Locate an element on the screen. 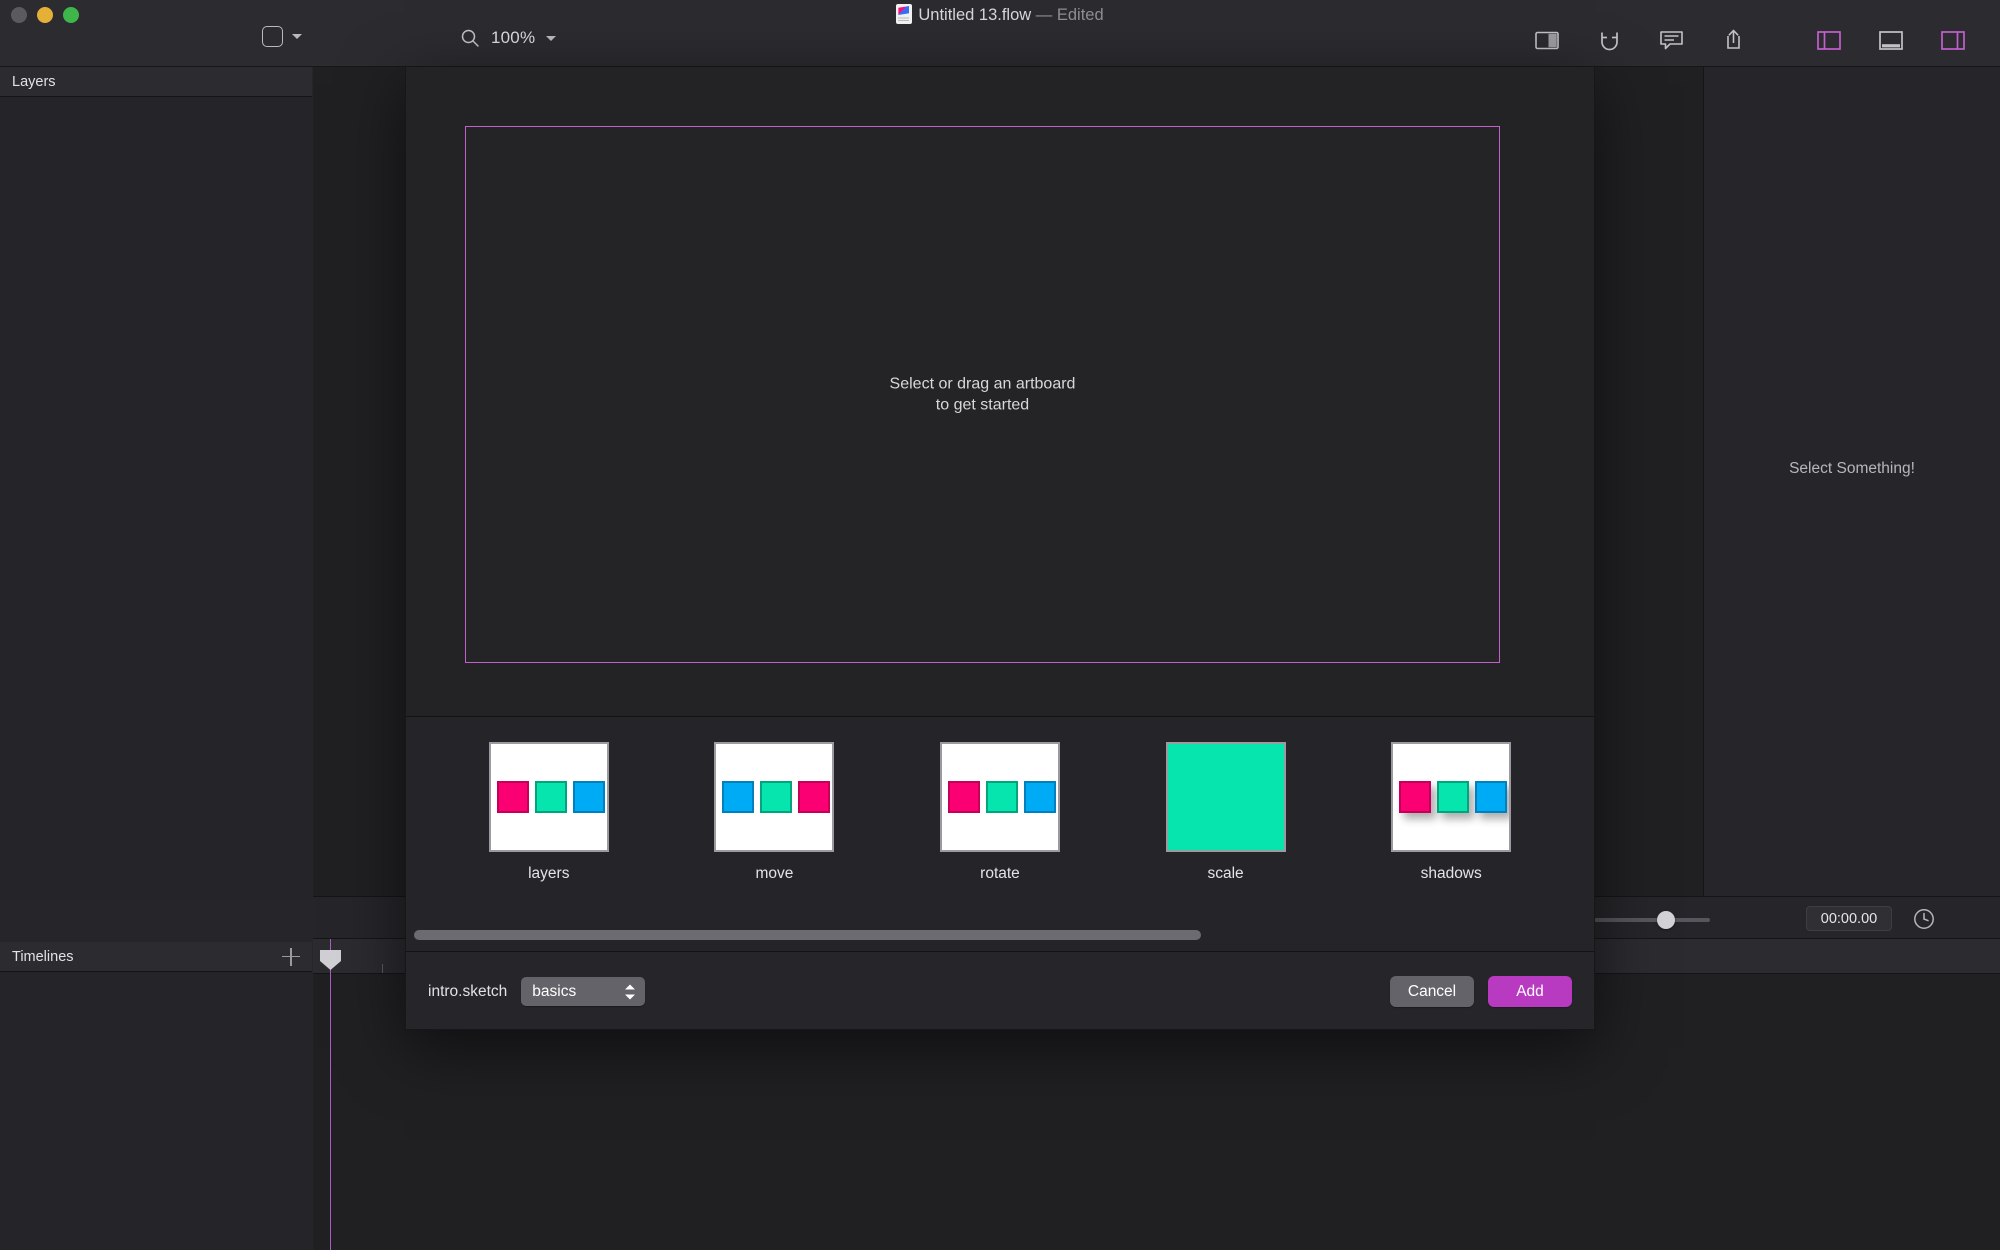  snapping-button is located at coordinates (1609, 40).